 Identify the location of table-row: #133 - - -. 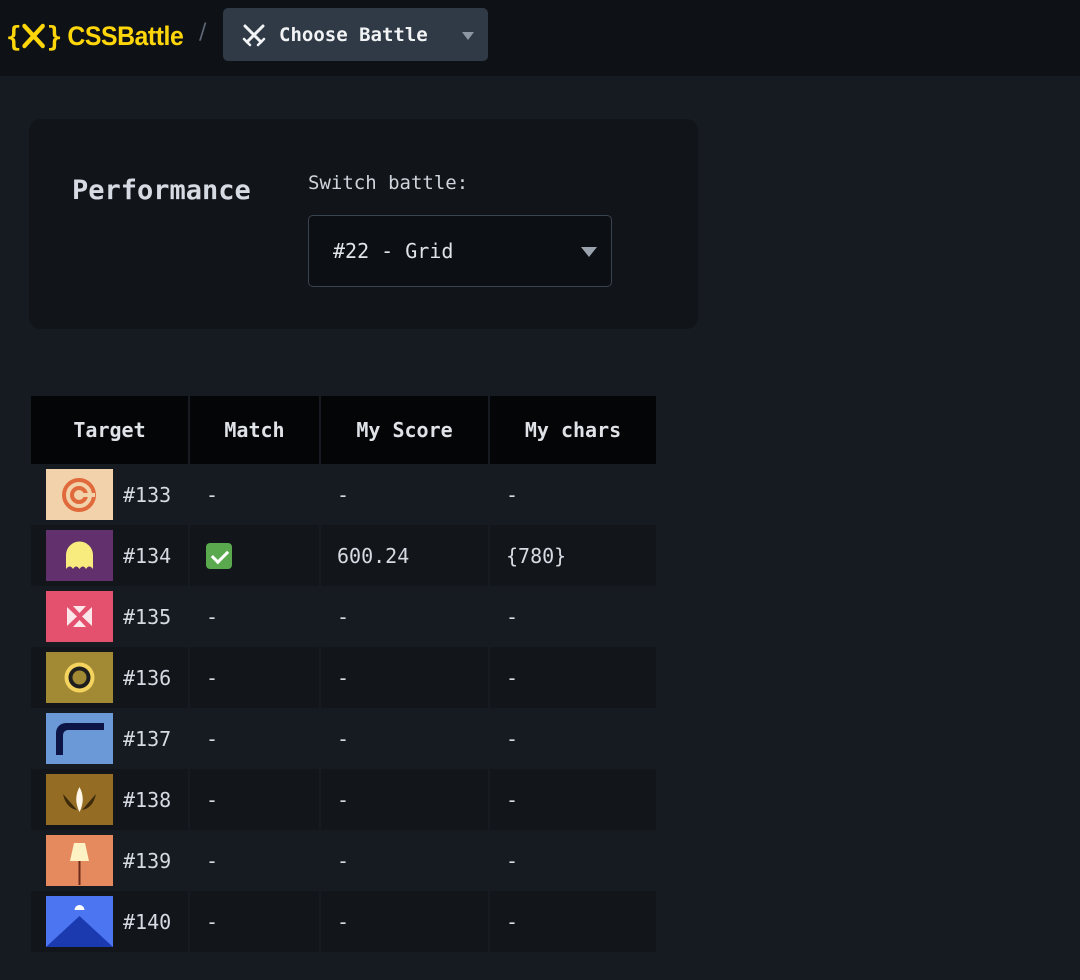
(343, 494).